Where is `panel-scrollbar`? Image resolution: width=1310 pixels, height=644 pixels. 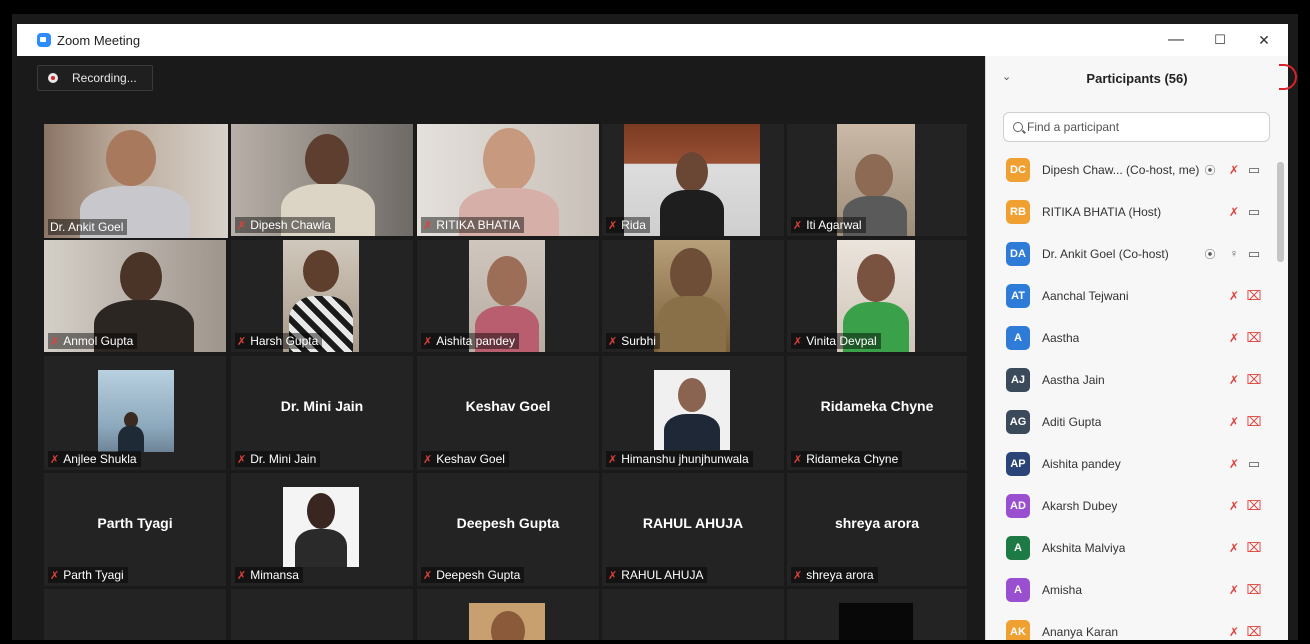 panel-scrollbar is located at coordinates (1280, 212).